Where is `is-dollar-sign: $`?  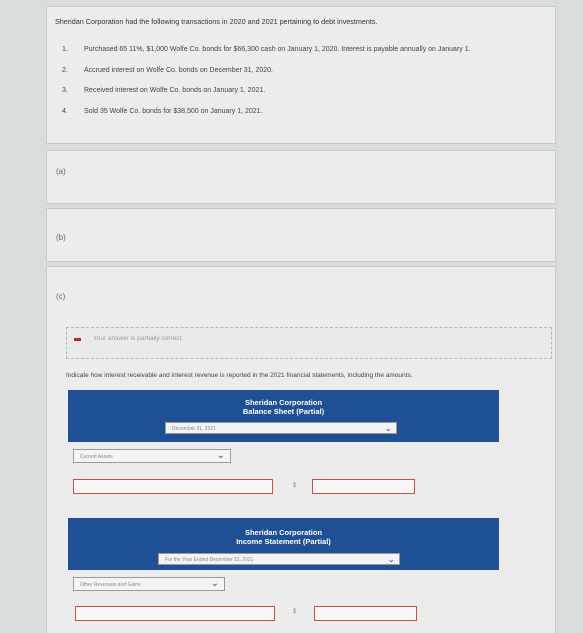
is-dollar-sign: $ is located at coordinates (295, 612).